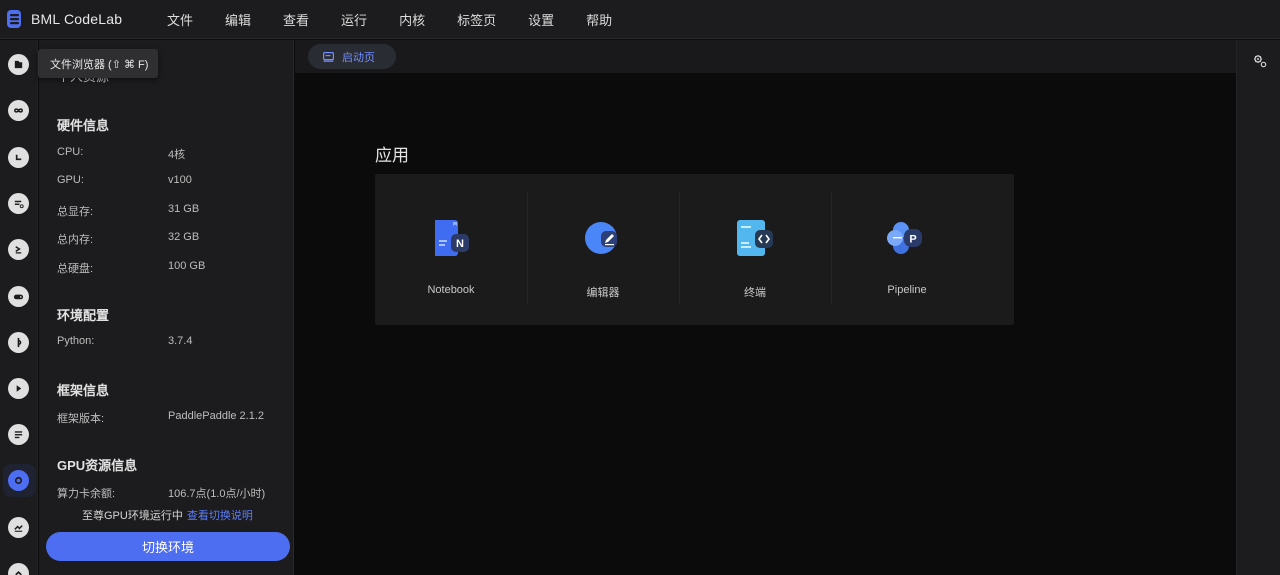 This screenshot has height=575, width=1280. I want to click on chart-icon, so click(18, 527).